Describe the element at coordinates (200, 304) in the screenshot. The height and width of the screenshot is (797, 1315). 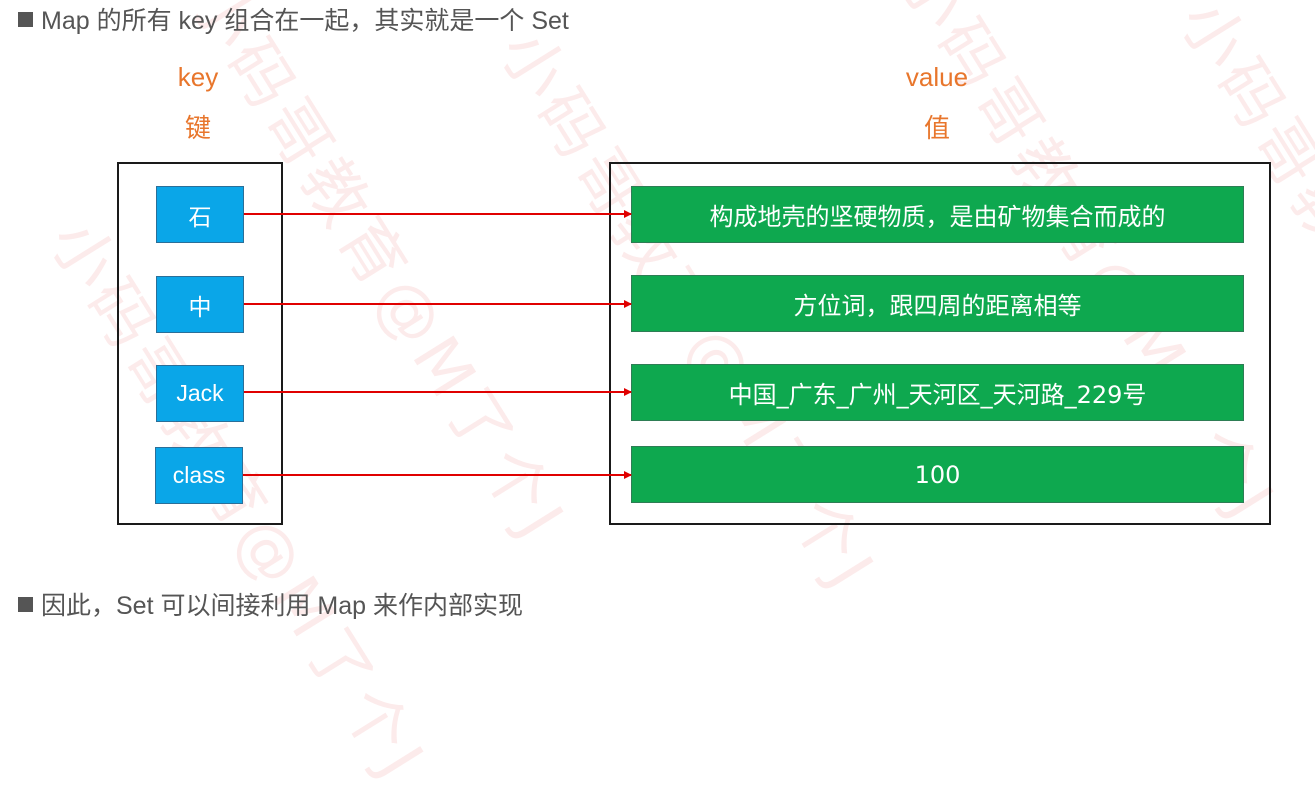
I see `key-box: 中` at that location.